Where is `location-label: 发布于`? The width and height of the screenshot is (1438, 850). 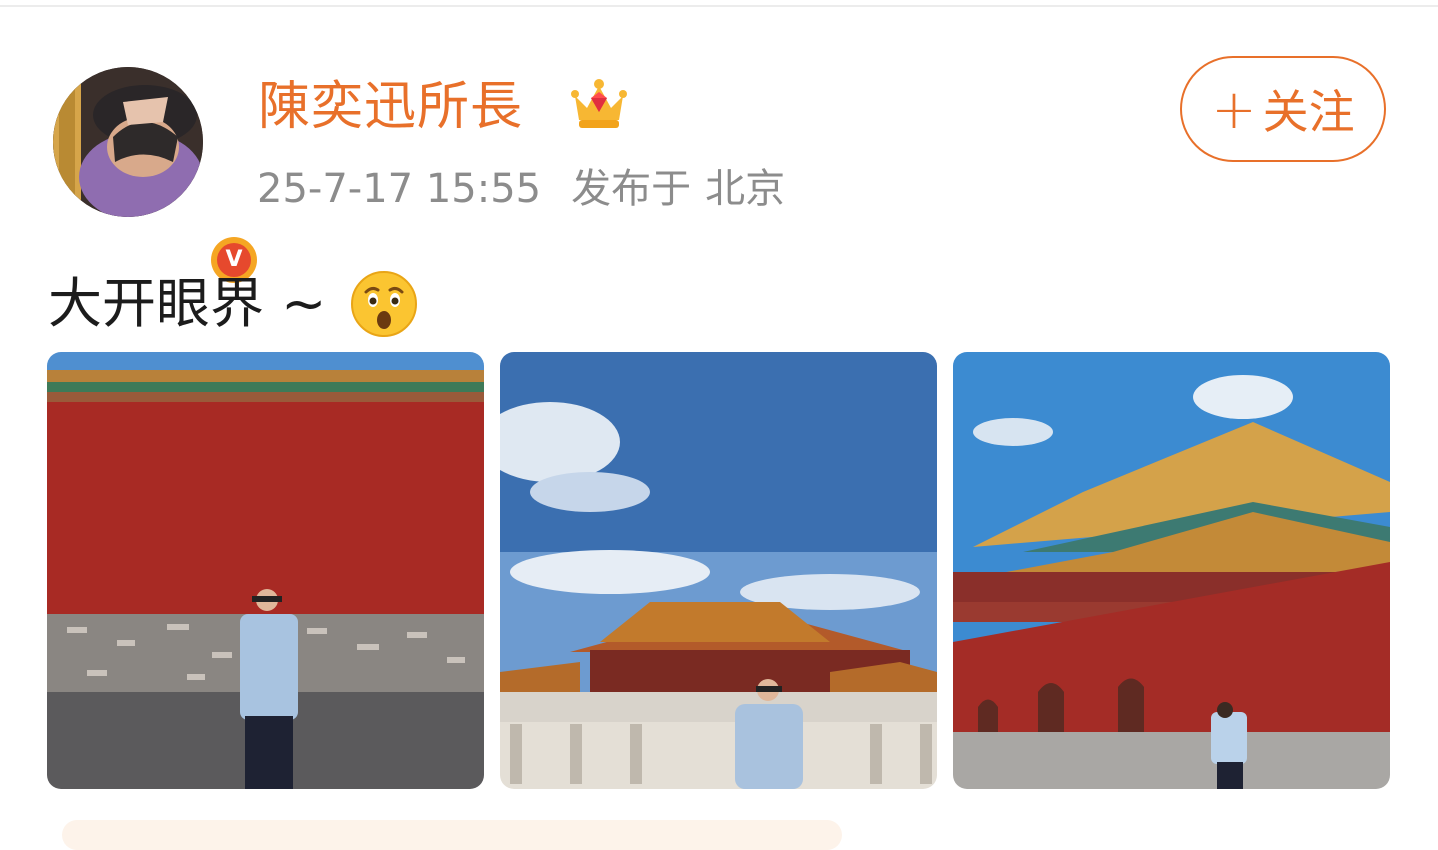
location-label: 发布于 is located at coordinates (631, 189).